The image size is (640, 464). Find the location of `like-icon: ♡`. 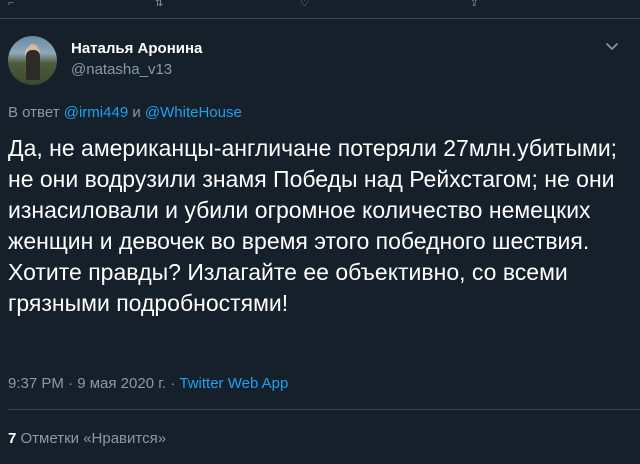

like-icon: ♡ is located at coordinates (307, 4).